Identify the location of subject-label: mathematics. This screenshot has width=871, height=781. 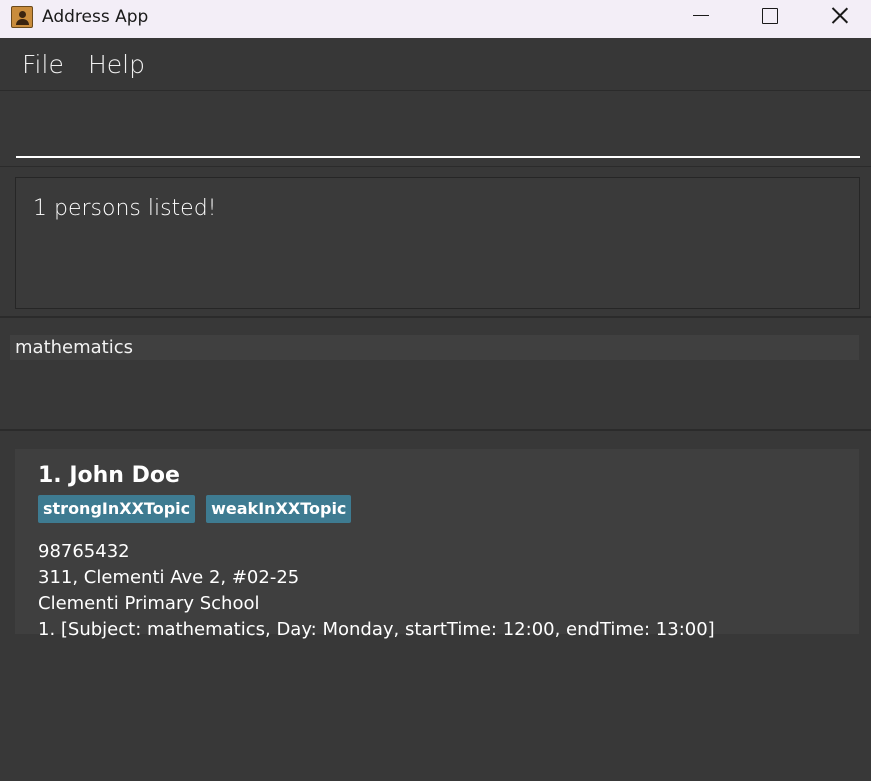
(74, 347).